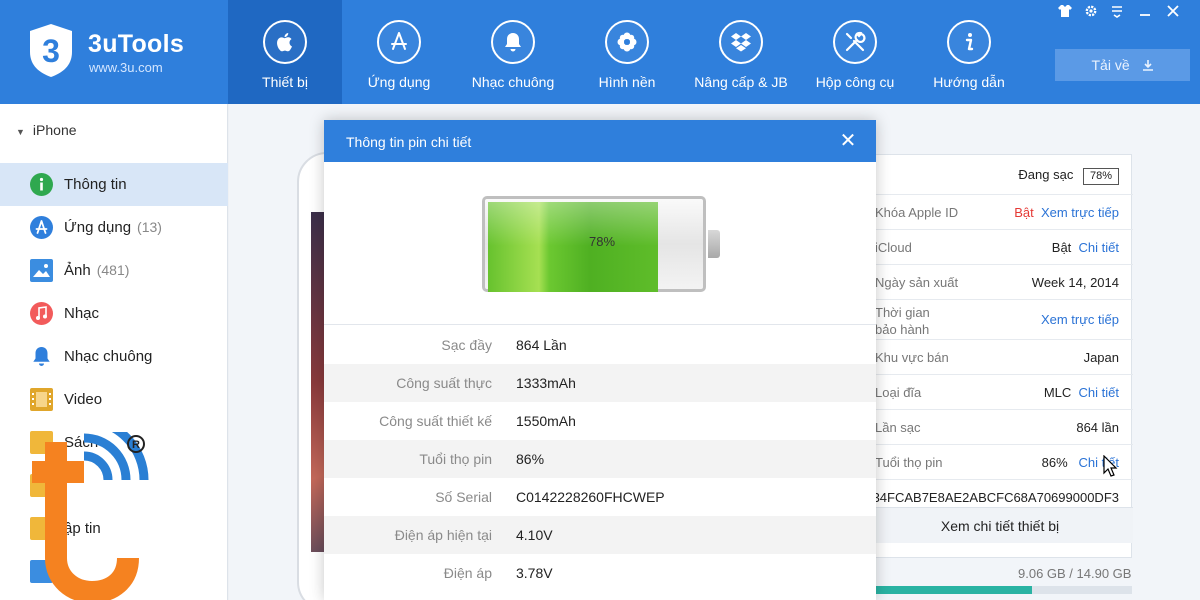 This screenshot has height=600, width=1200. Describe the element at coordinates (1000, 282) in the screenshot. I see `info-row: Ngày sản xuất Week 14, 2014` at that location.